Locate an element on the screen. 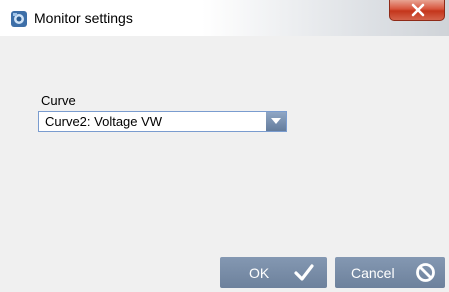 This screenshot has width=449, height=292. title-bar: Monitor settings is located at coordinates (224, 18).